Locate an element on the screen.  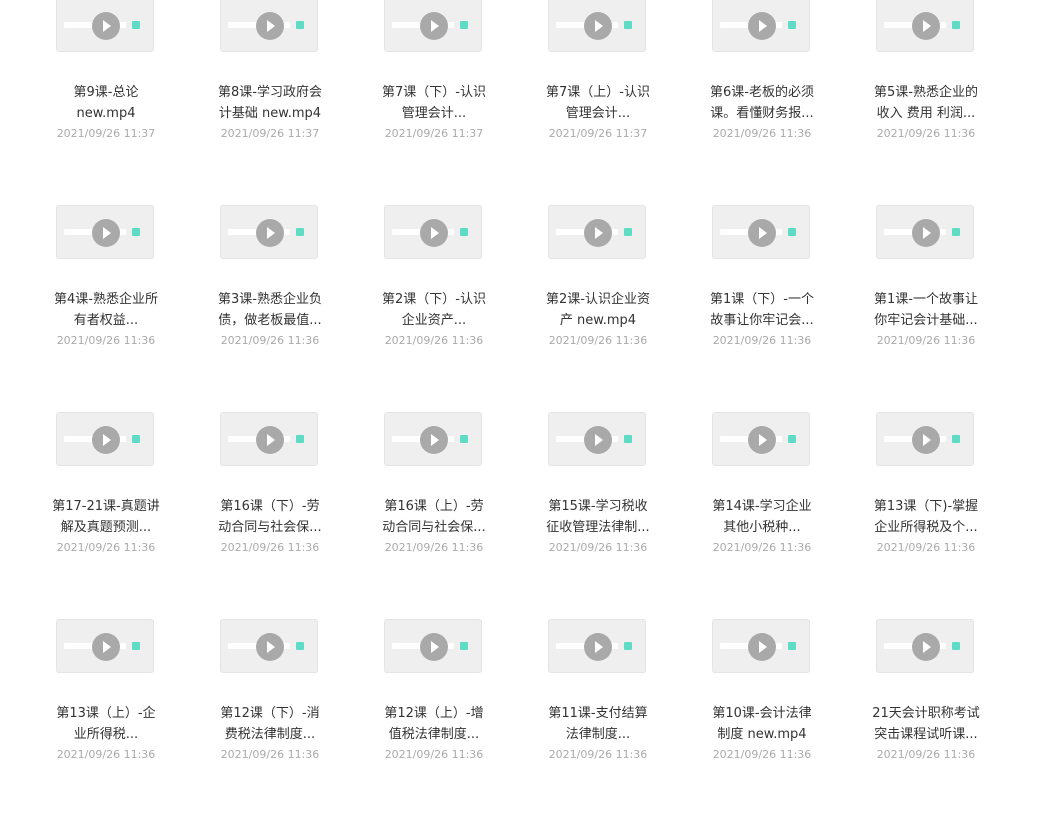
file-item: 第3课-熟悉企业负 债，做老板最值... 2021/09/26 11:36 is located at coordinates (270, 305).